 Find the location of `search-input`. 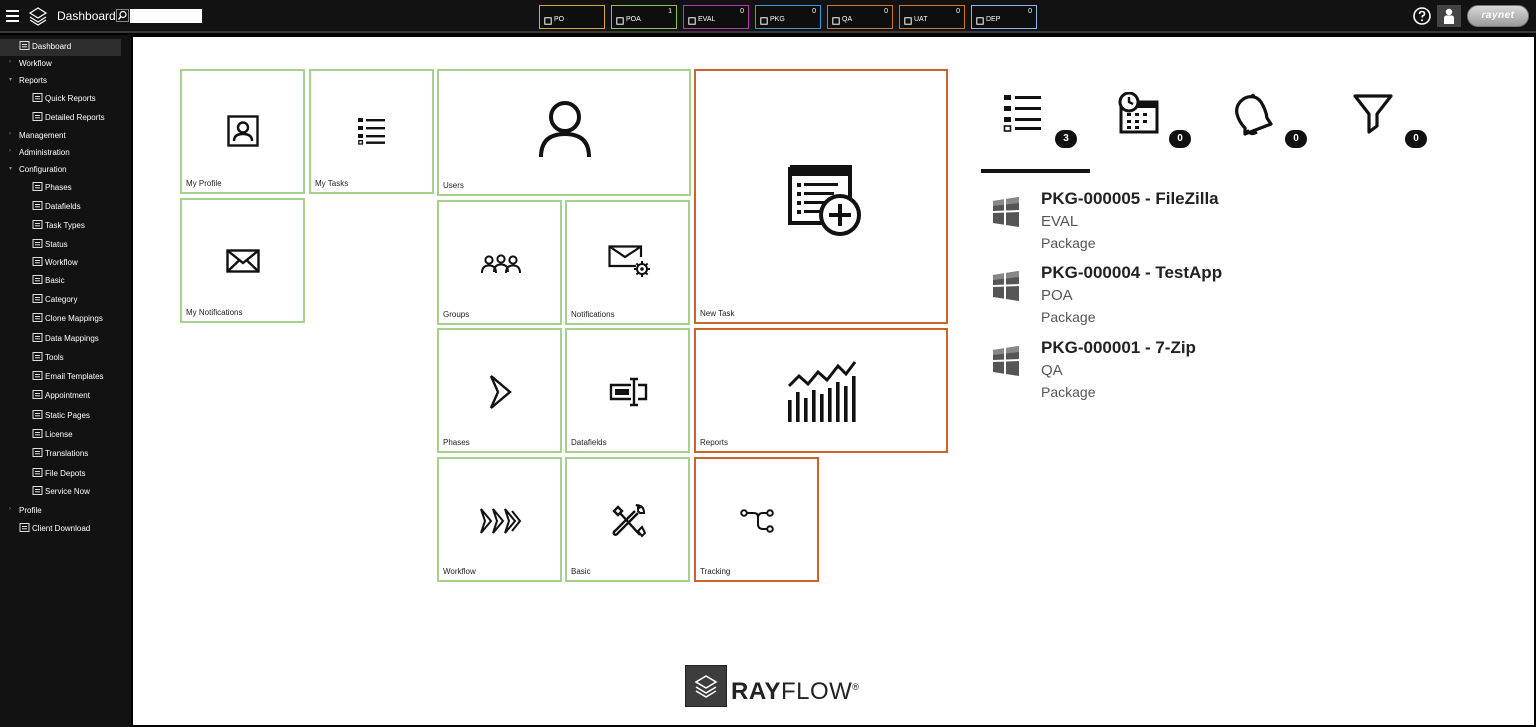

search-input is located at coordinates (166, 16).